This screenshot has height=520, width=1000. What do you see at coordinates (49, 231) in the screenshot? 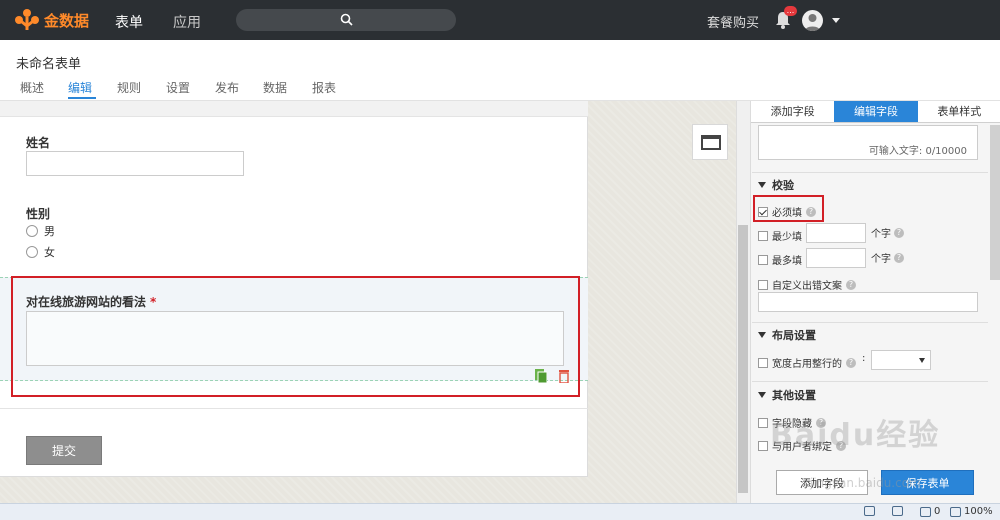
I see `gender-male-label: 男` at bounding box center [49, 231].